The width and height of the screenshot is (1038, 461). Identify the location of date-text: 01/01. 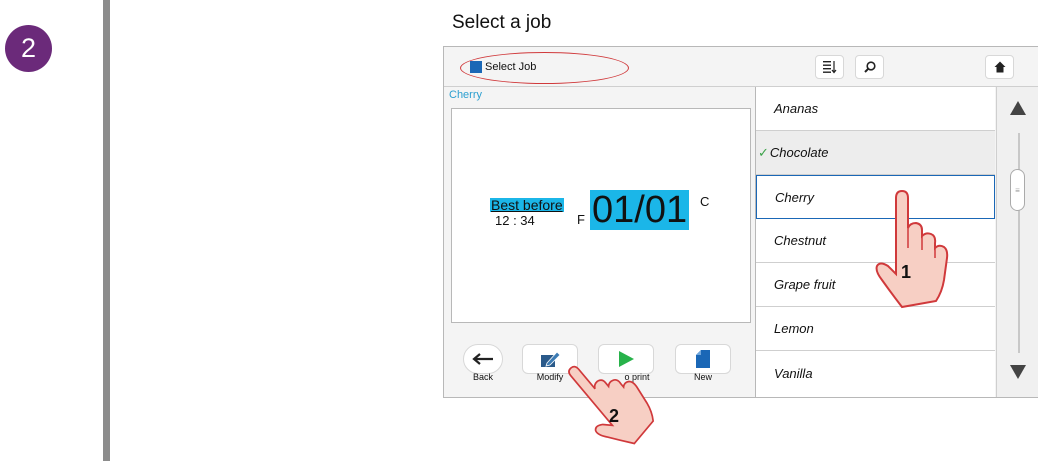
(640, 210).